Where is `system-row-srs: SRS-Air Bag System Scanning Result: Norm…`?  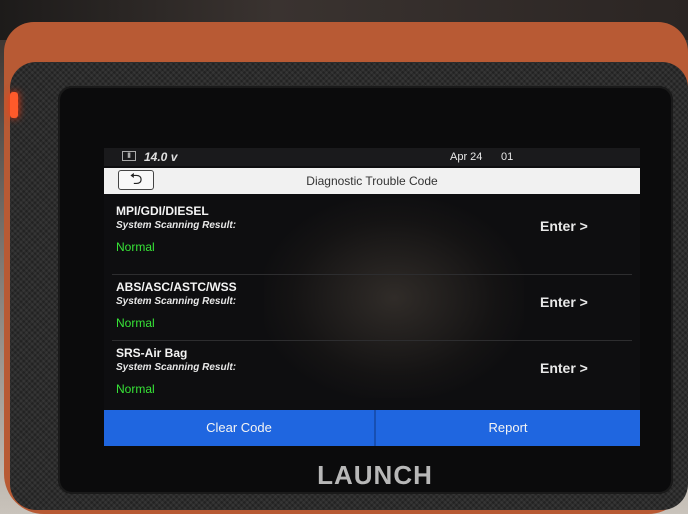 system-row-srs: SRS-Air Bag System Scanning Result: Norm… is located at coordinates (372, 379).